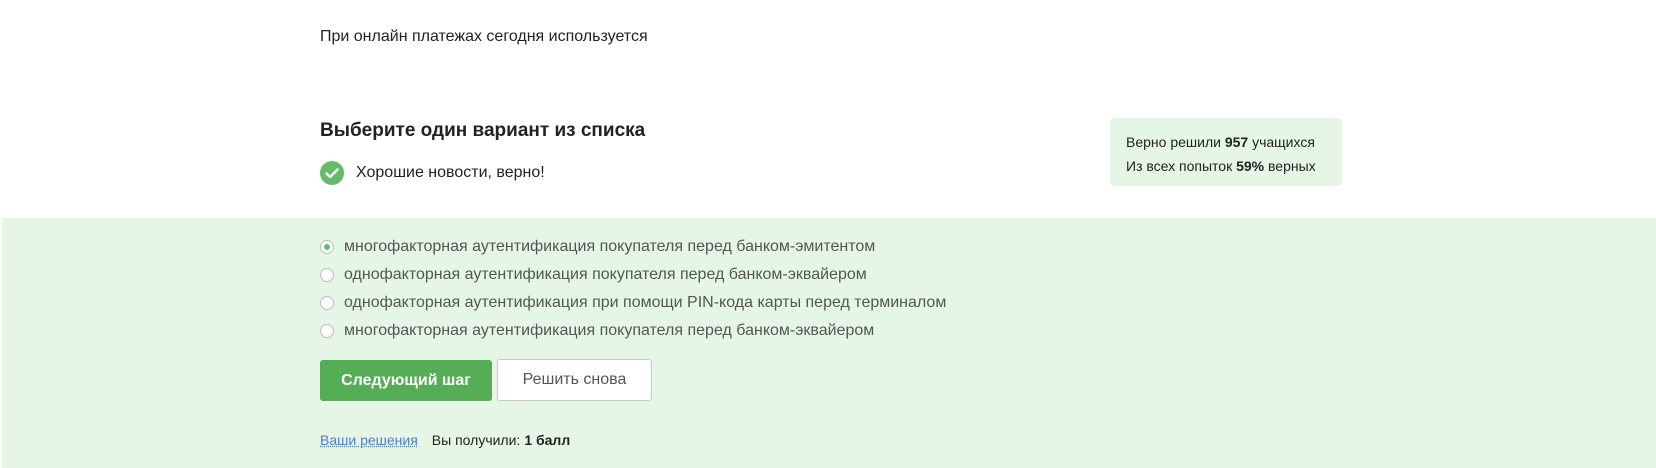  Describe the element at coordinates (1250, 166) in the screenshot. I see `attempts-percent: 59%` at that location.